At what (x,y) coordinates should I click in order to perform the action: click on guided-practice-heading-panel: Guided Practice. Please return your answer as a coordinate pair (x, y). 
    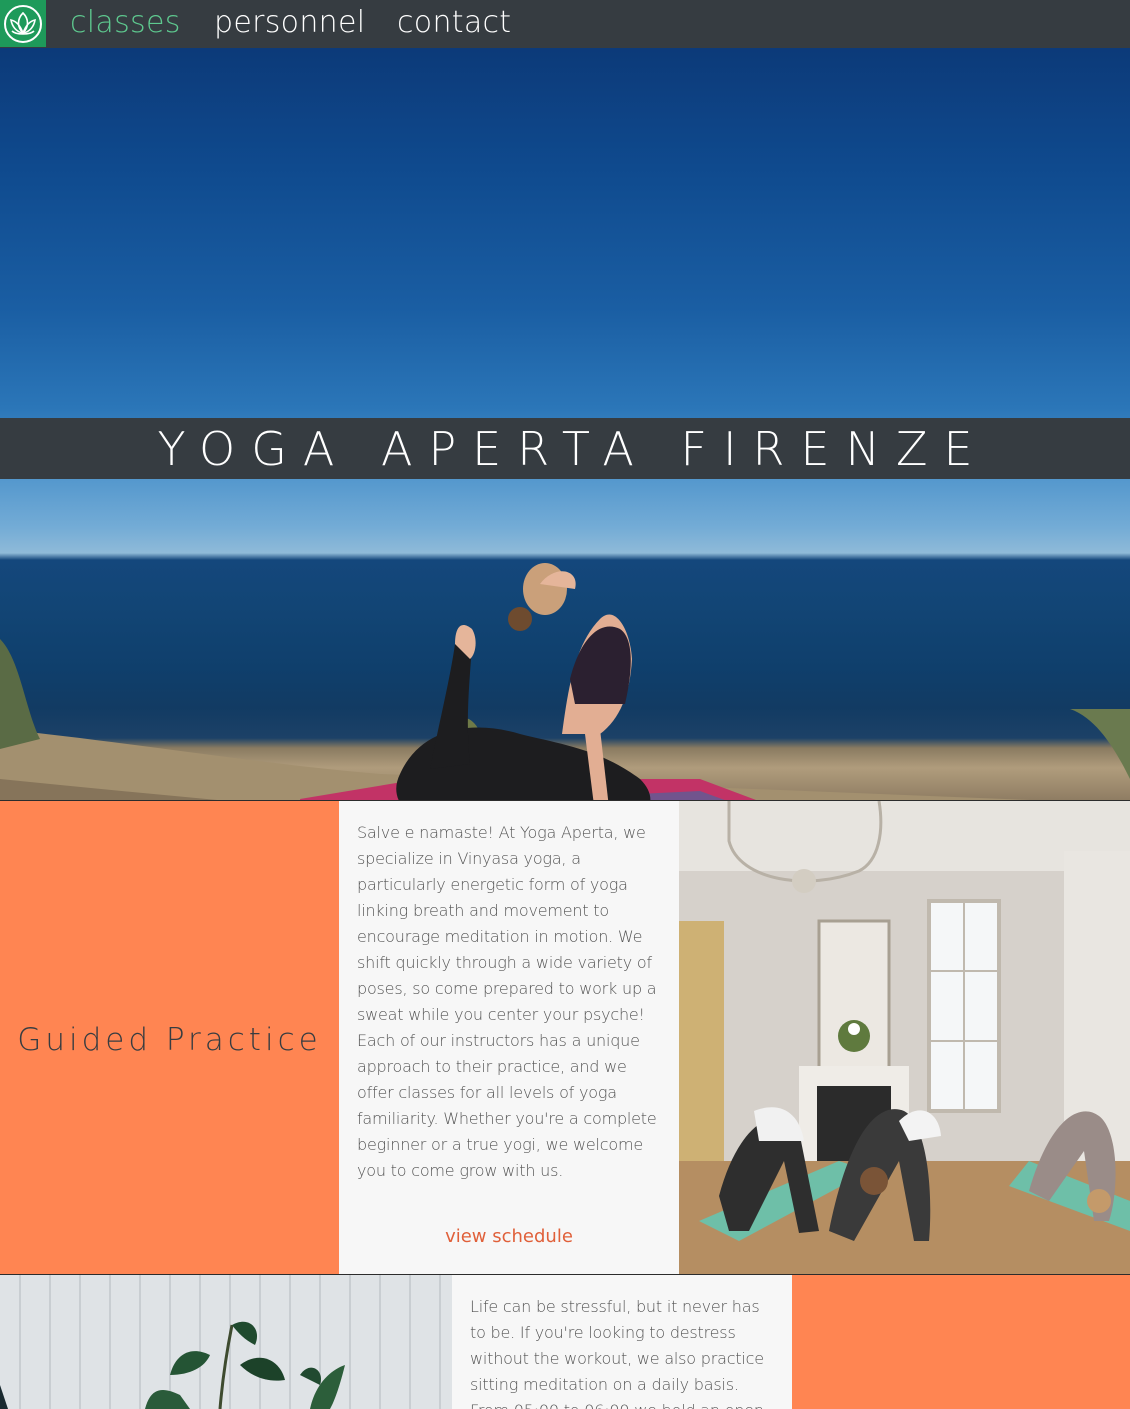
    Looking at the image, I should click on (169, 1037).